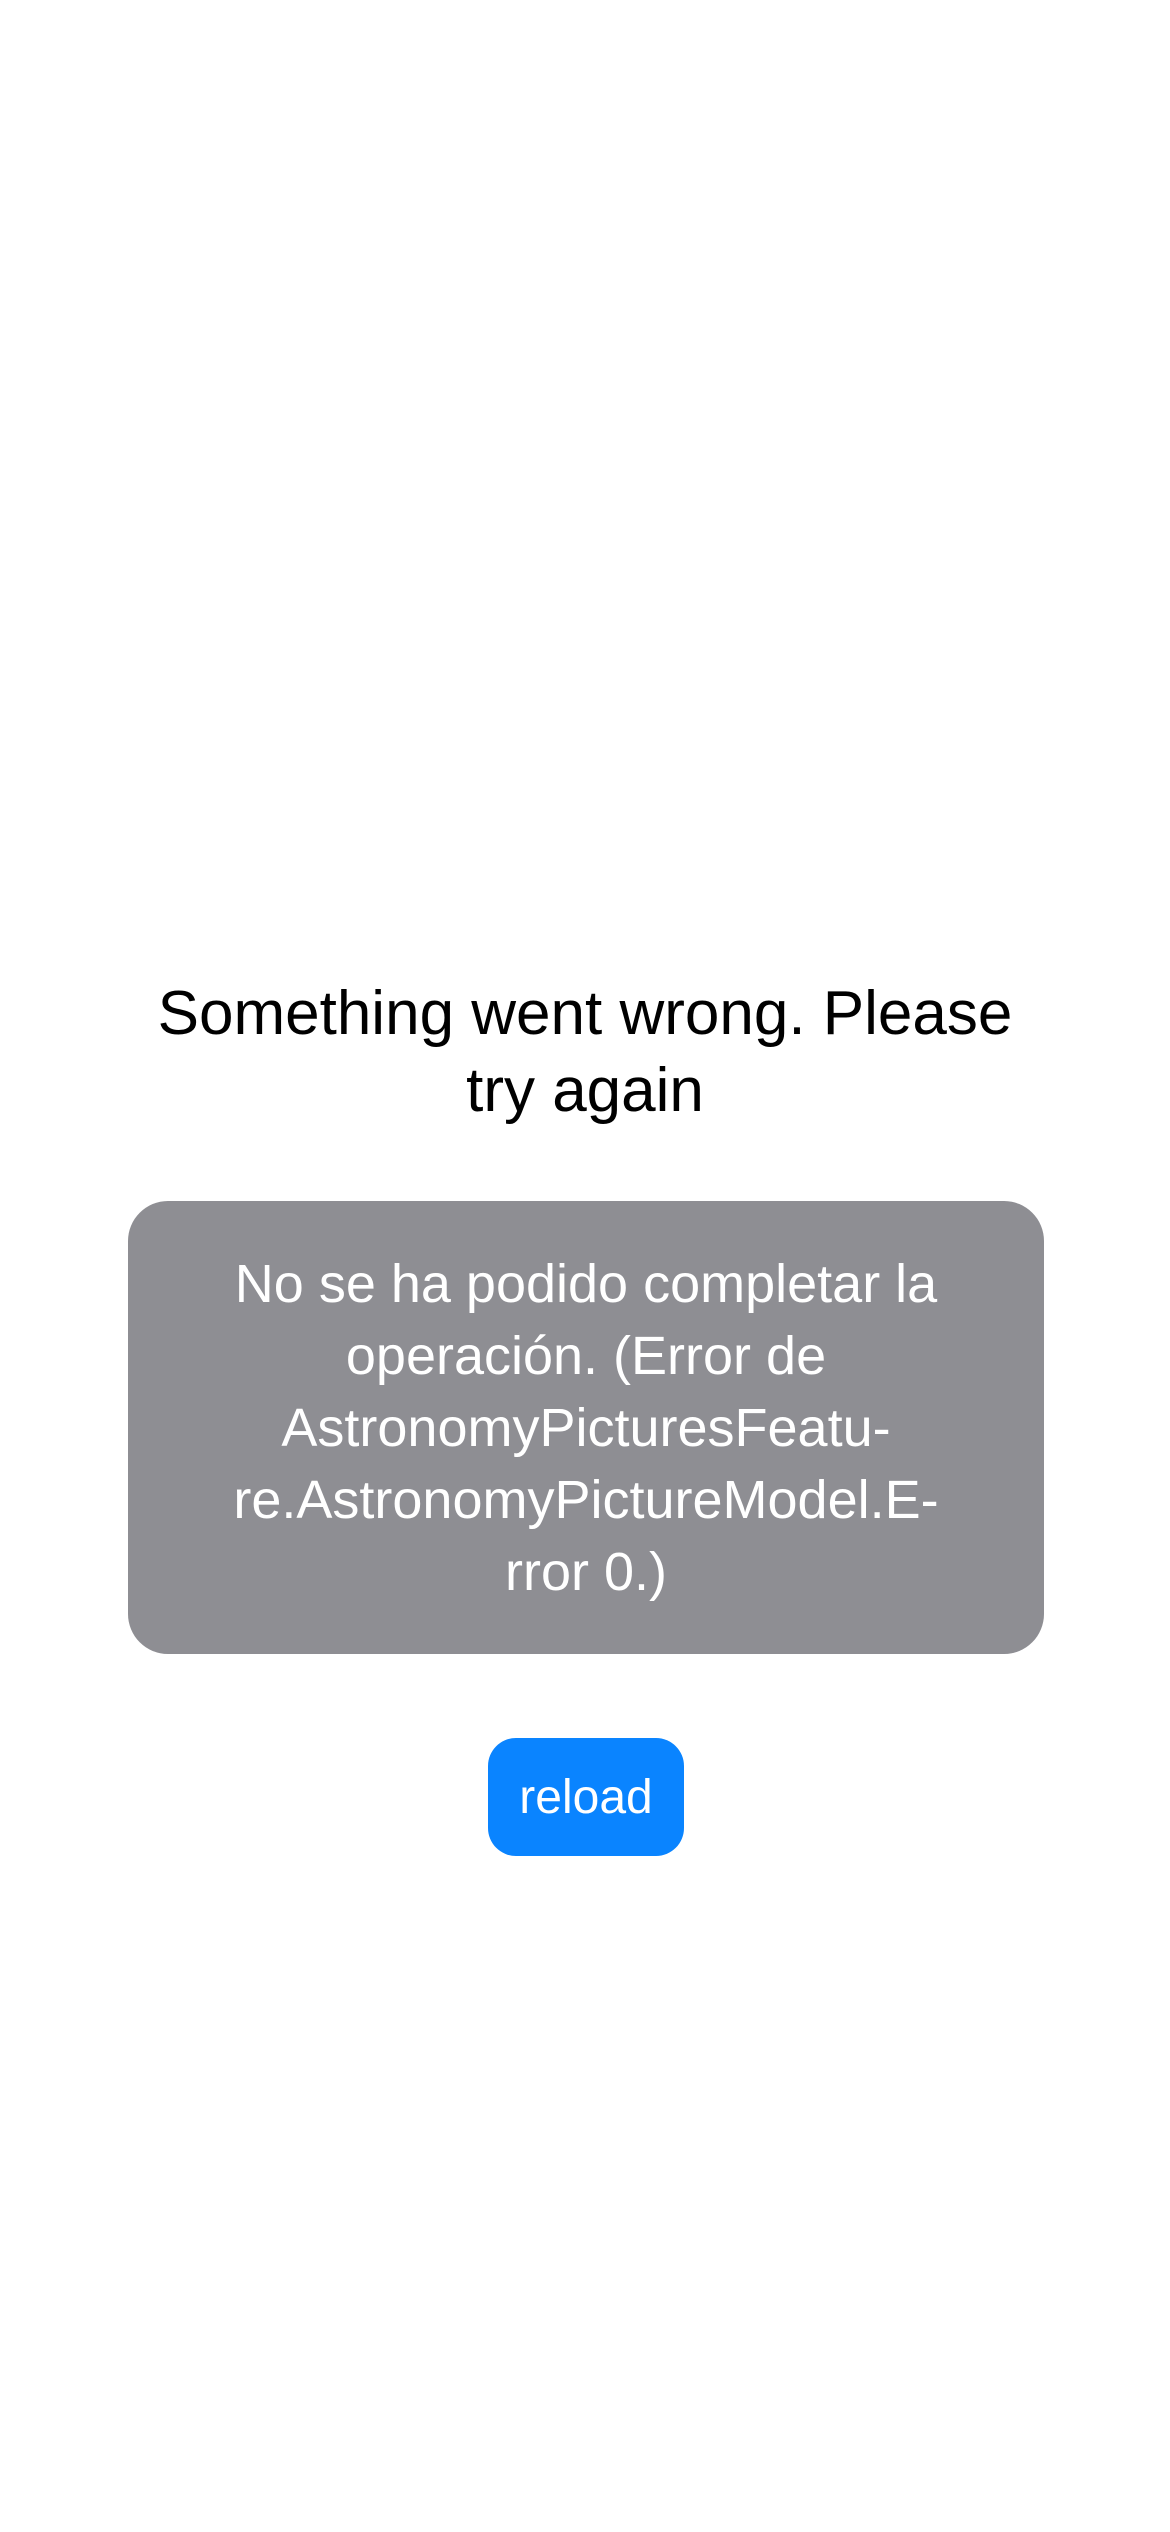  I want to click on reload-button: reload, so click(586, 1797).